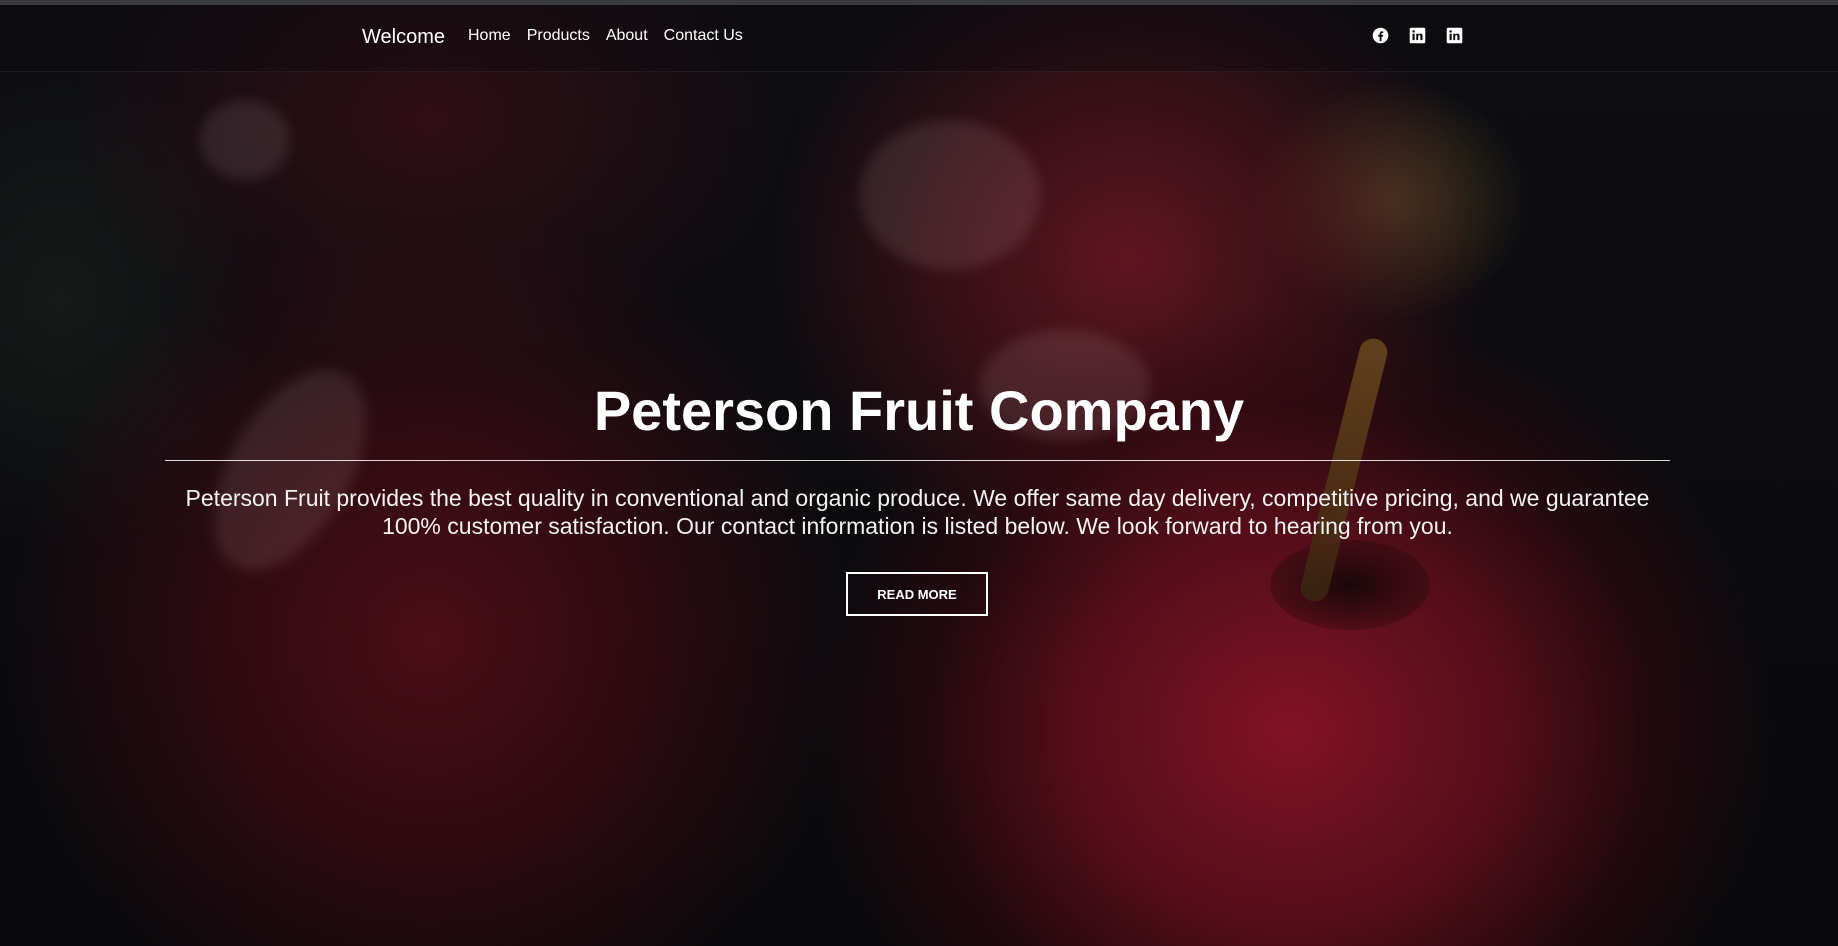  What do you see at coordinates (917, 460) in the screenshot?
I see `hero-divider` at bounding box center [917, 460].